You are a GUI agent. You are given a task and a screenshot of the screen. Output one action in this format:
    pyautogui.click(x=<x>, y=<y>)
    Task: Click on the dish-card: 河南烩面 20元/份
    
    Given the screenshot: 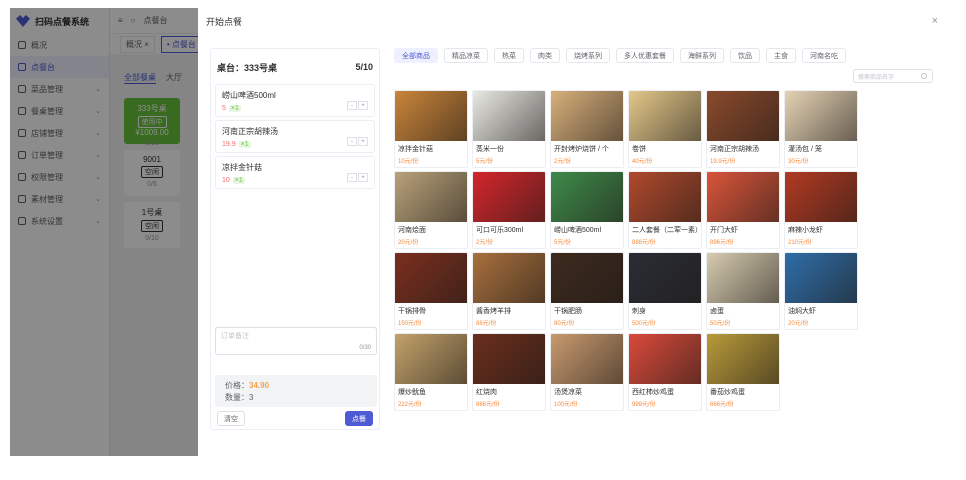 What is the action you would take?
    pyautogui.click(x=431, y=210)
    